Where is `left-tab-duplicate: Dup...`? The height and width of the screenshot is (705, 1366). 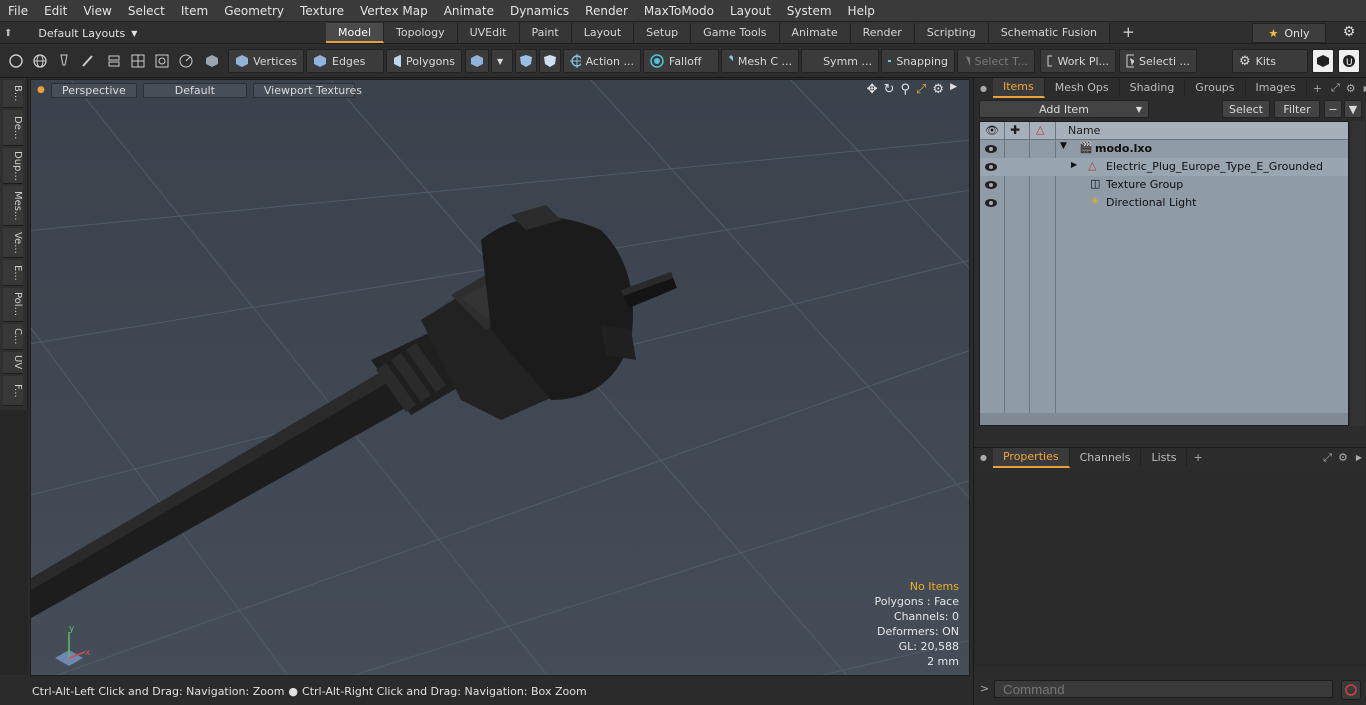 left-tab-duplicate: Dup... is located at coordinates (13, 166).